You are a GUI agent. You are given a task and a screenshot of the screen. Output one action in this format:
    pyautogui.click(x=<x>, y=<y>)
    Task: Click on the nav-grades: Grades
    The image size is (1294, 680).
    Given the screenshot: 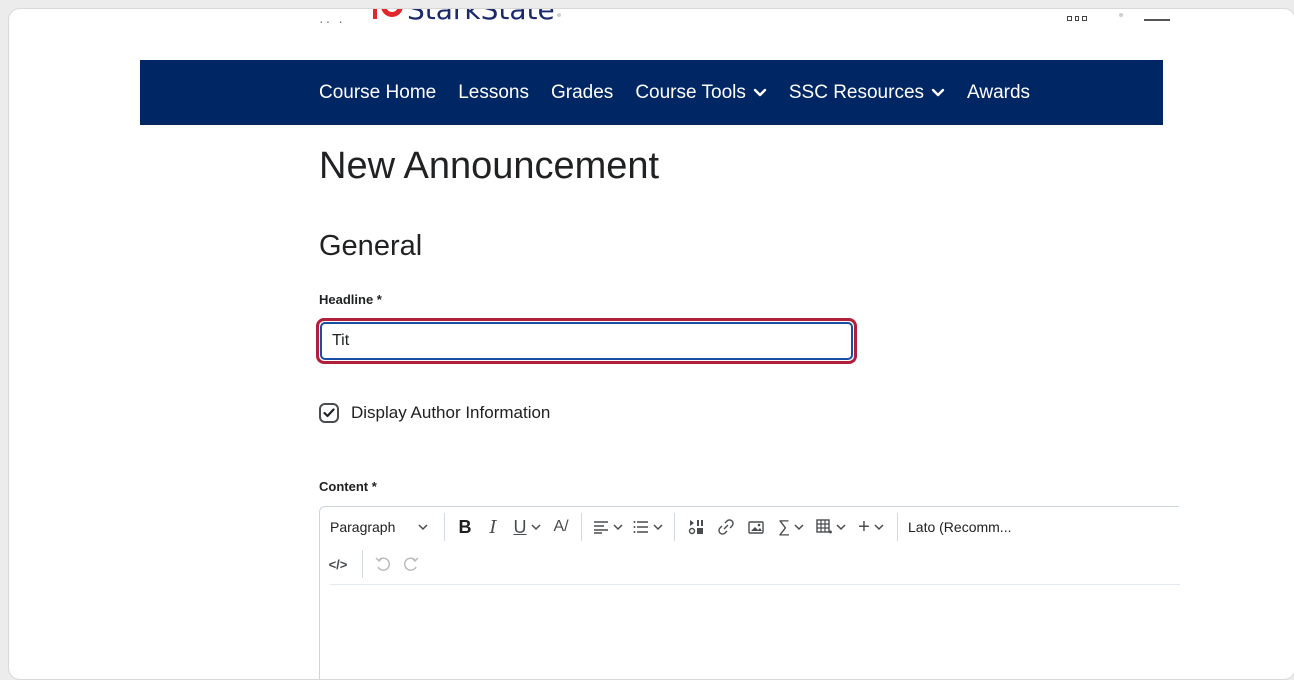 What is the action you would take?
    pyautogui.click(x=582, y=93)
    